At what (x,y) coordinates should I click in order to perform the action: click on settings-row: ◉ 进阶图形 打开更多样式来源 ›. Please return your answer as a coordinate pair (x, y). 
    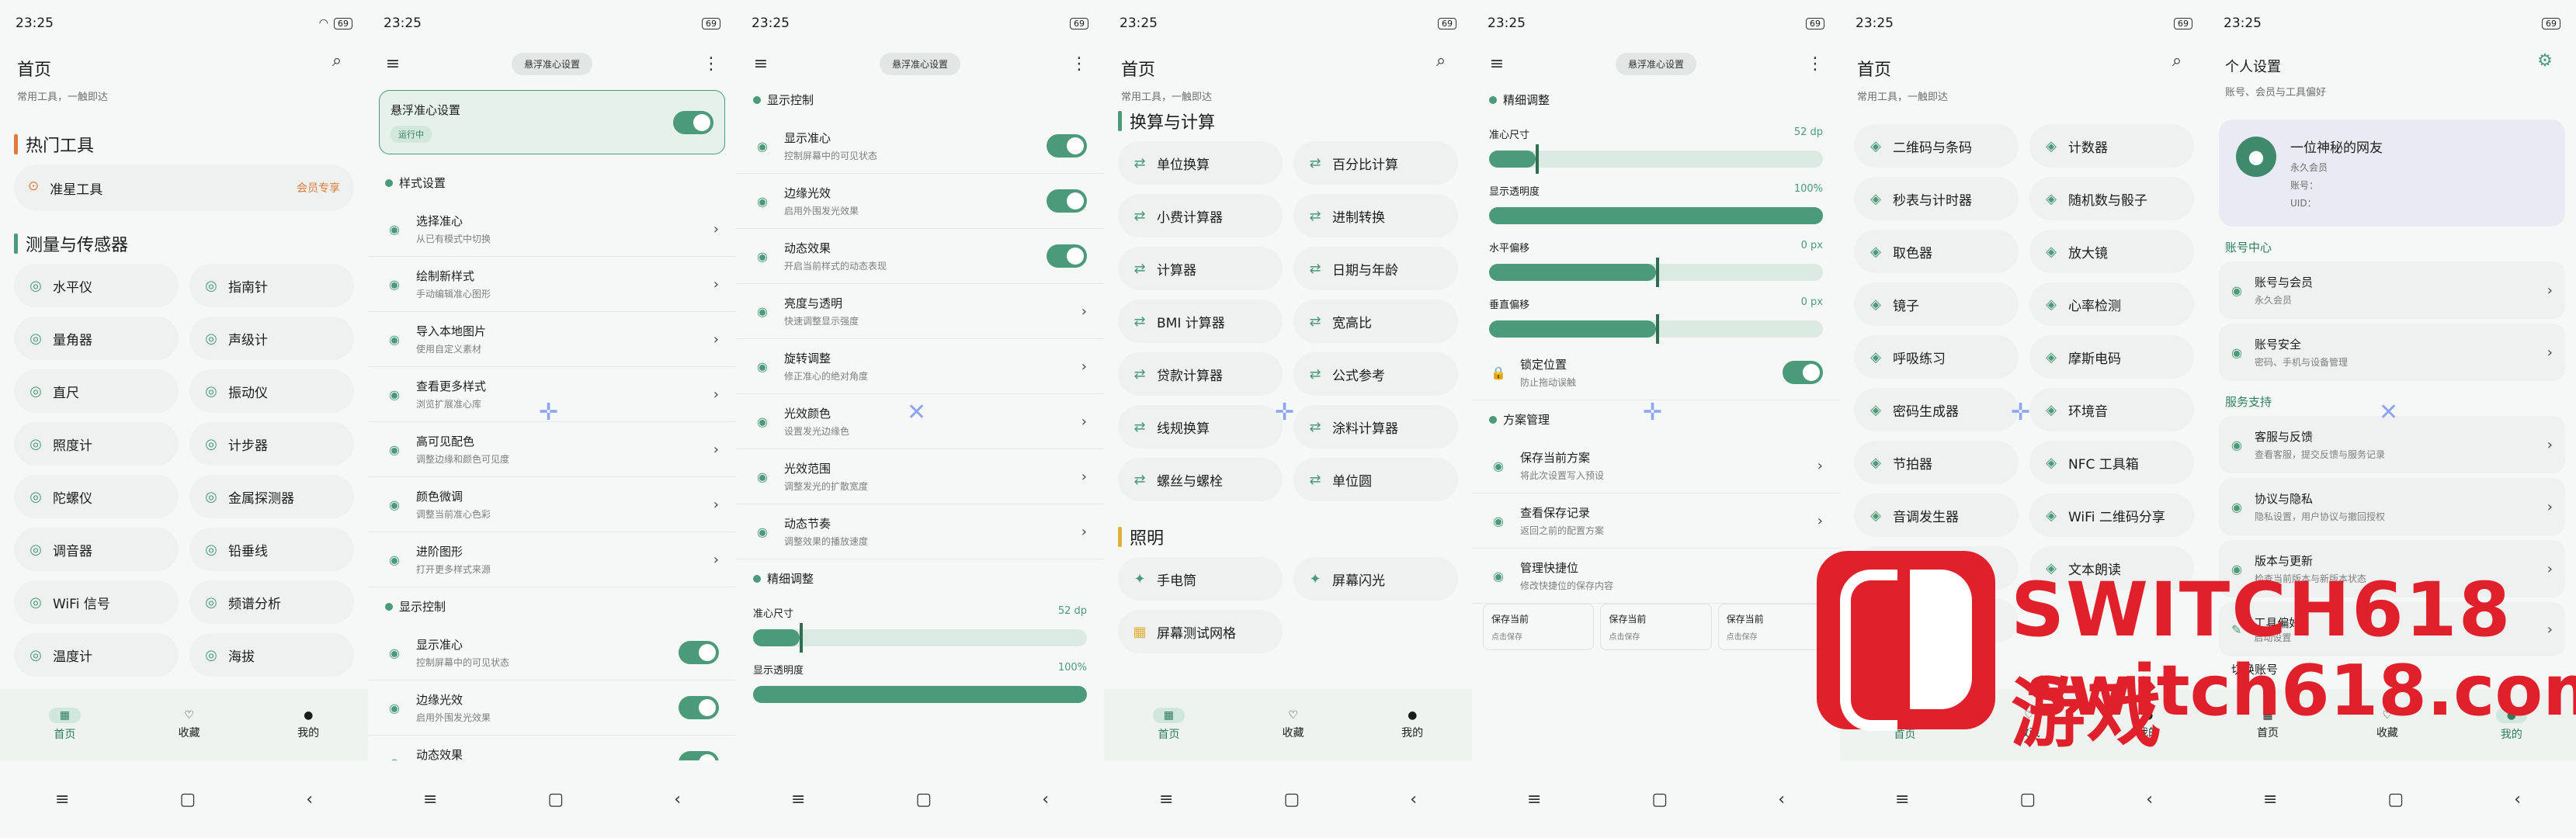
    Looking at the image, I should click on (552, 559).